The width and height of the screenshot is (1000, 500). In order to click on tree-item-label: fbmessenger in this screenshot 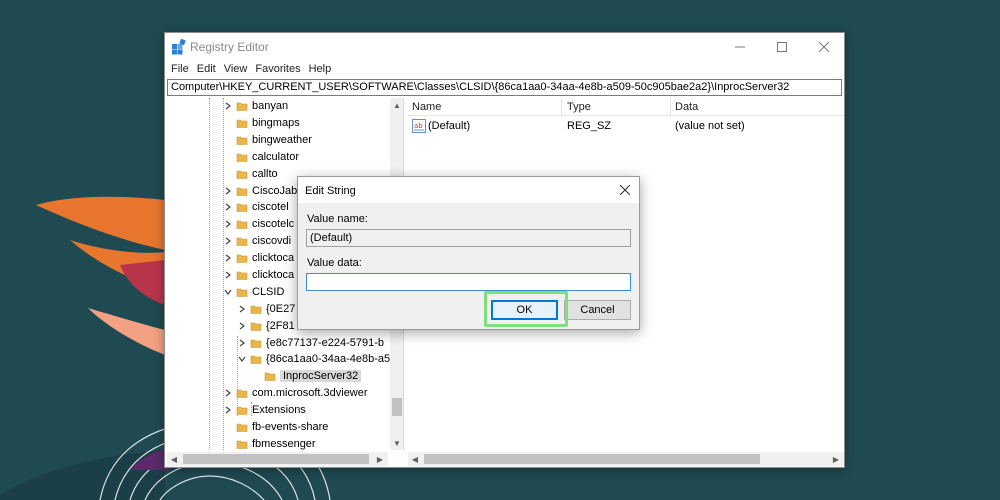, I will do `click(284, 443)`.